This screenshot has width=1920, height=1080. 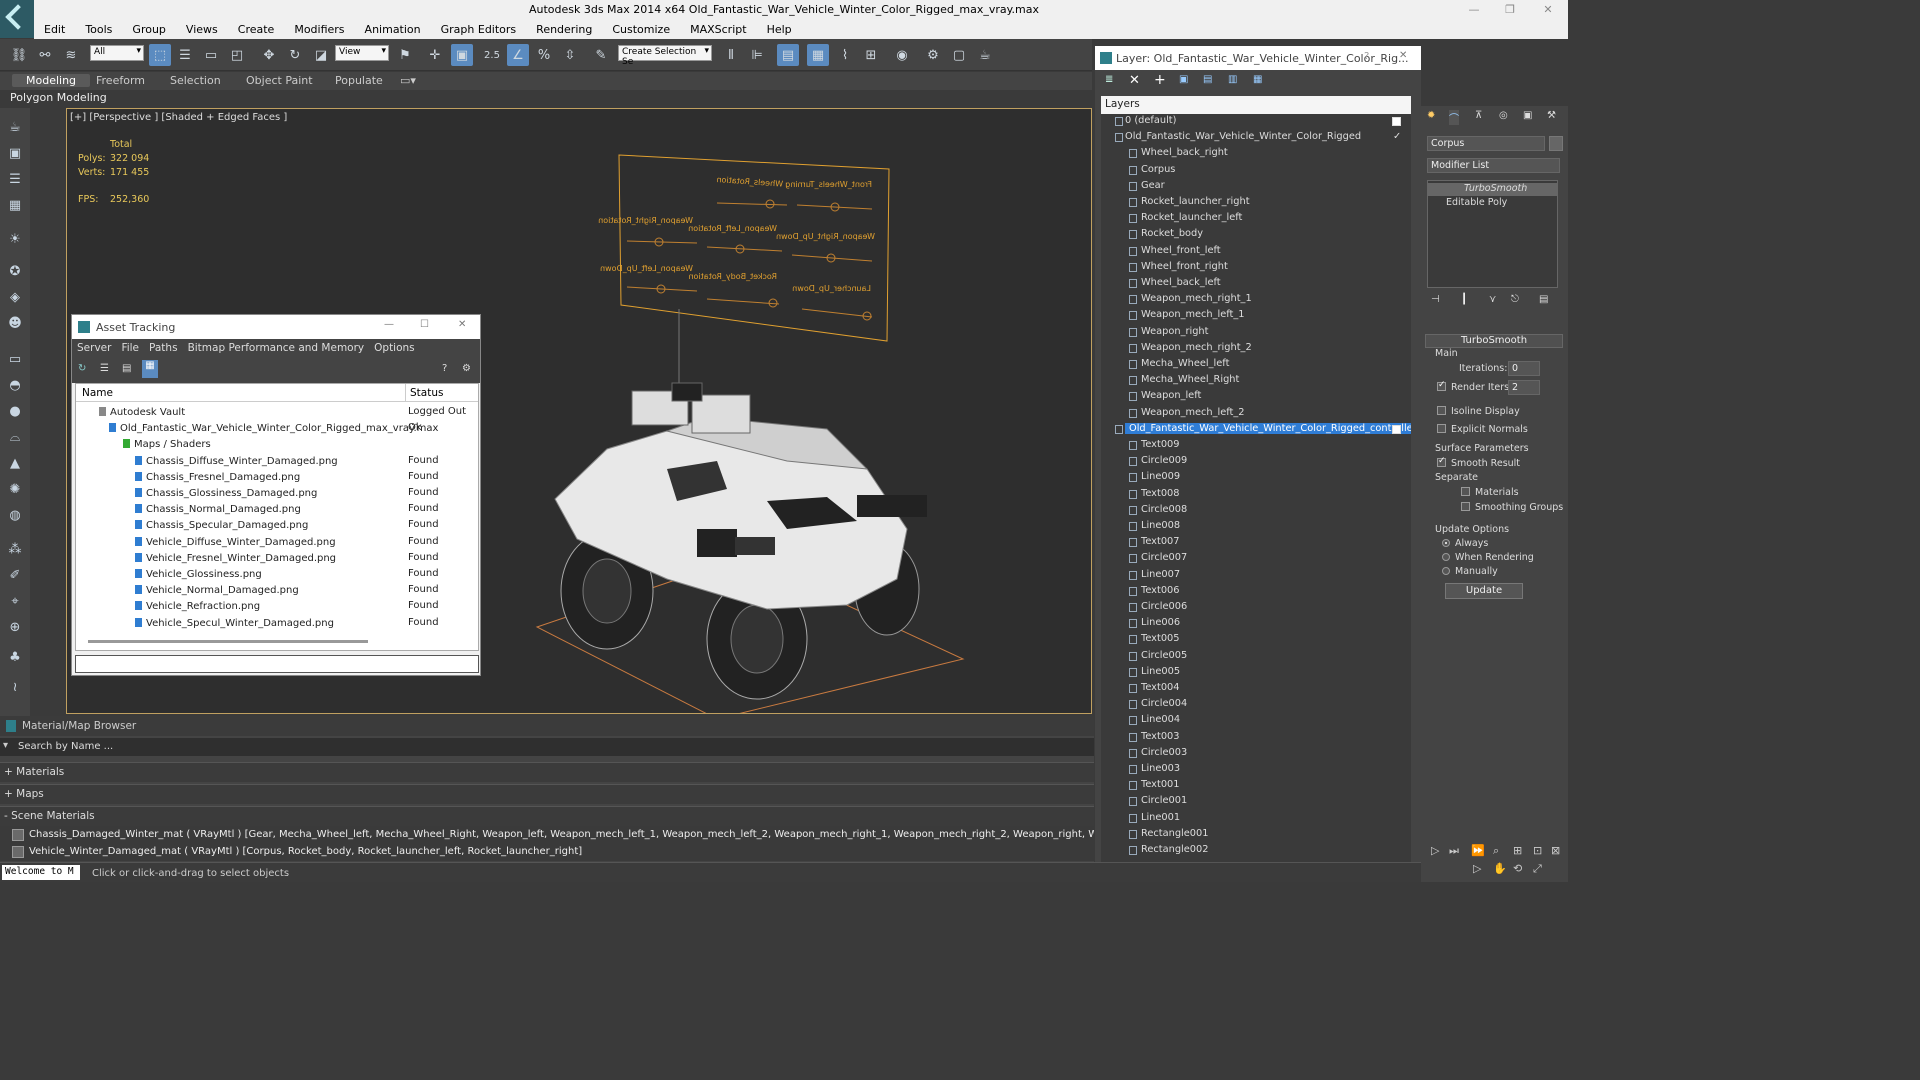 I want to click on close-icon: ✕, so click(x=1548, y=10).